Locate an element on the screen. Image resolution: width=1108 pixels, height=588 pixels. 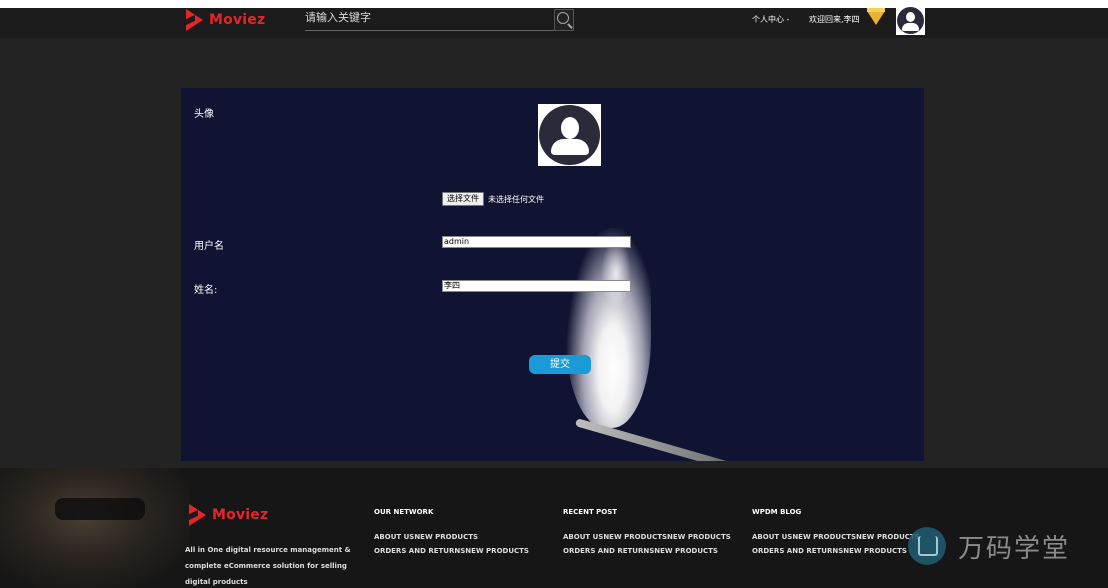
submit-button: 提交 is located at coordinates (560, 364).